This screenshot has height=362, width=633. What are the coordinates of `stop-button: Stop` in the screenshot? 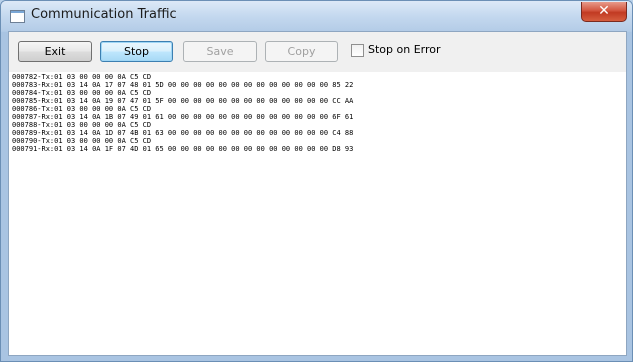 It's located at (136, 51).